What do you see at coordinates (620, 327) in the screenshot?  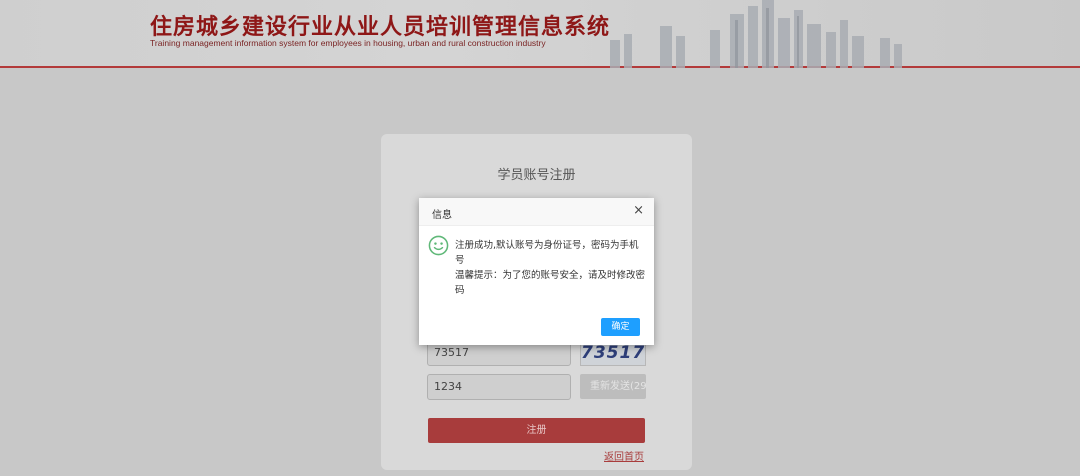 I see `ok-button: 确定` at bounding box center [620, 327].